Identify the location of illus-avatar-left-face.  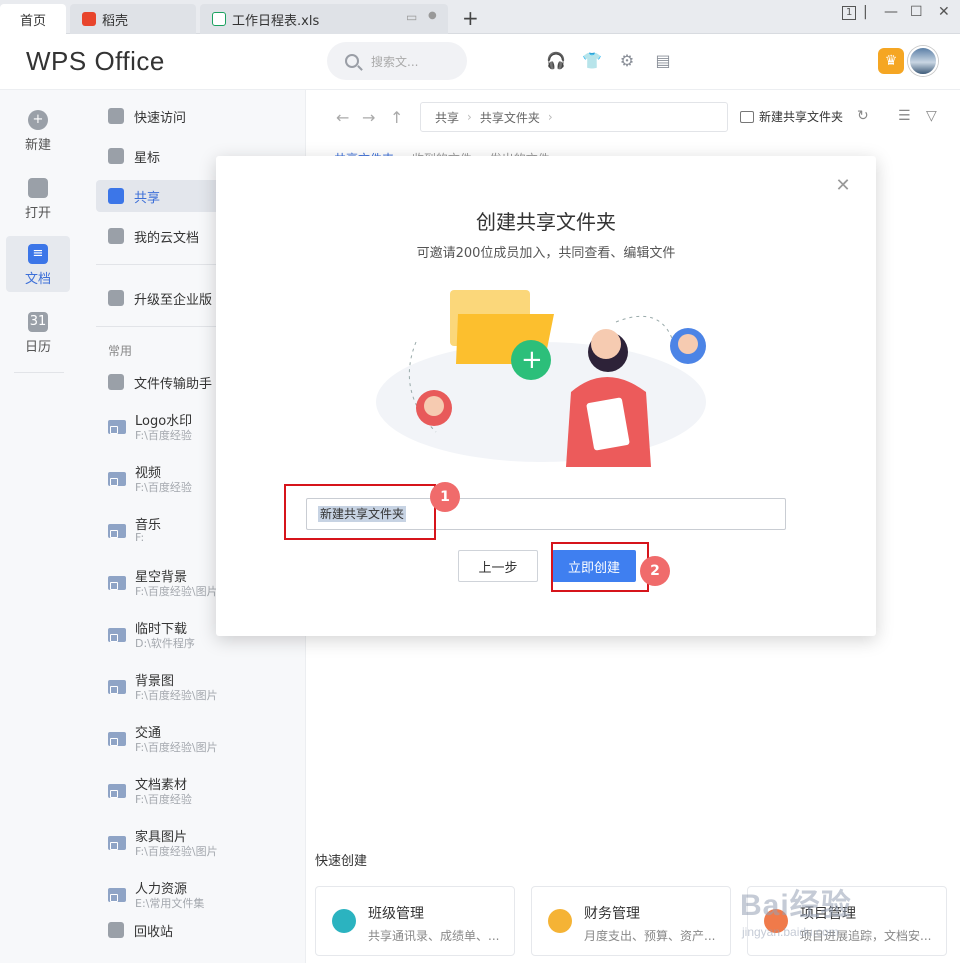
(434, 406).